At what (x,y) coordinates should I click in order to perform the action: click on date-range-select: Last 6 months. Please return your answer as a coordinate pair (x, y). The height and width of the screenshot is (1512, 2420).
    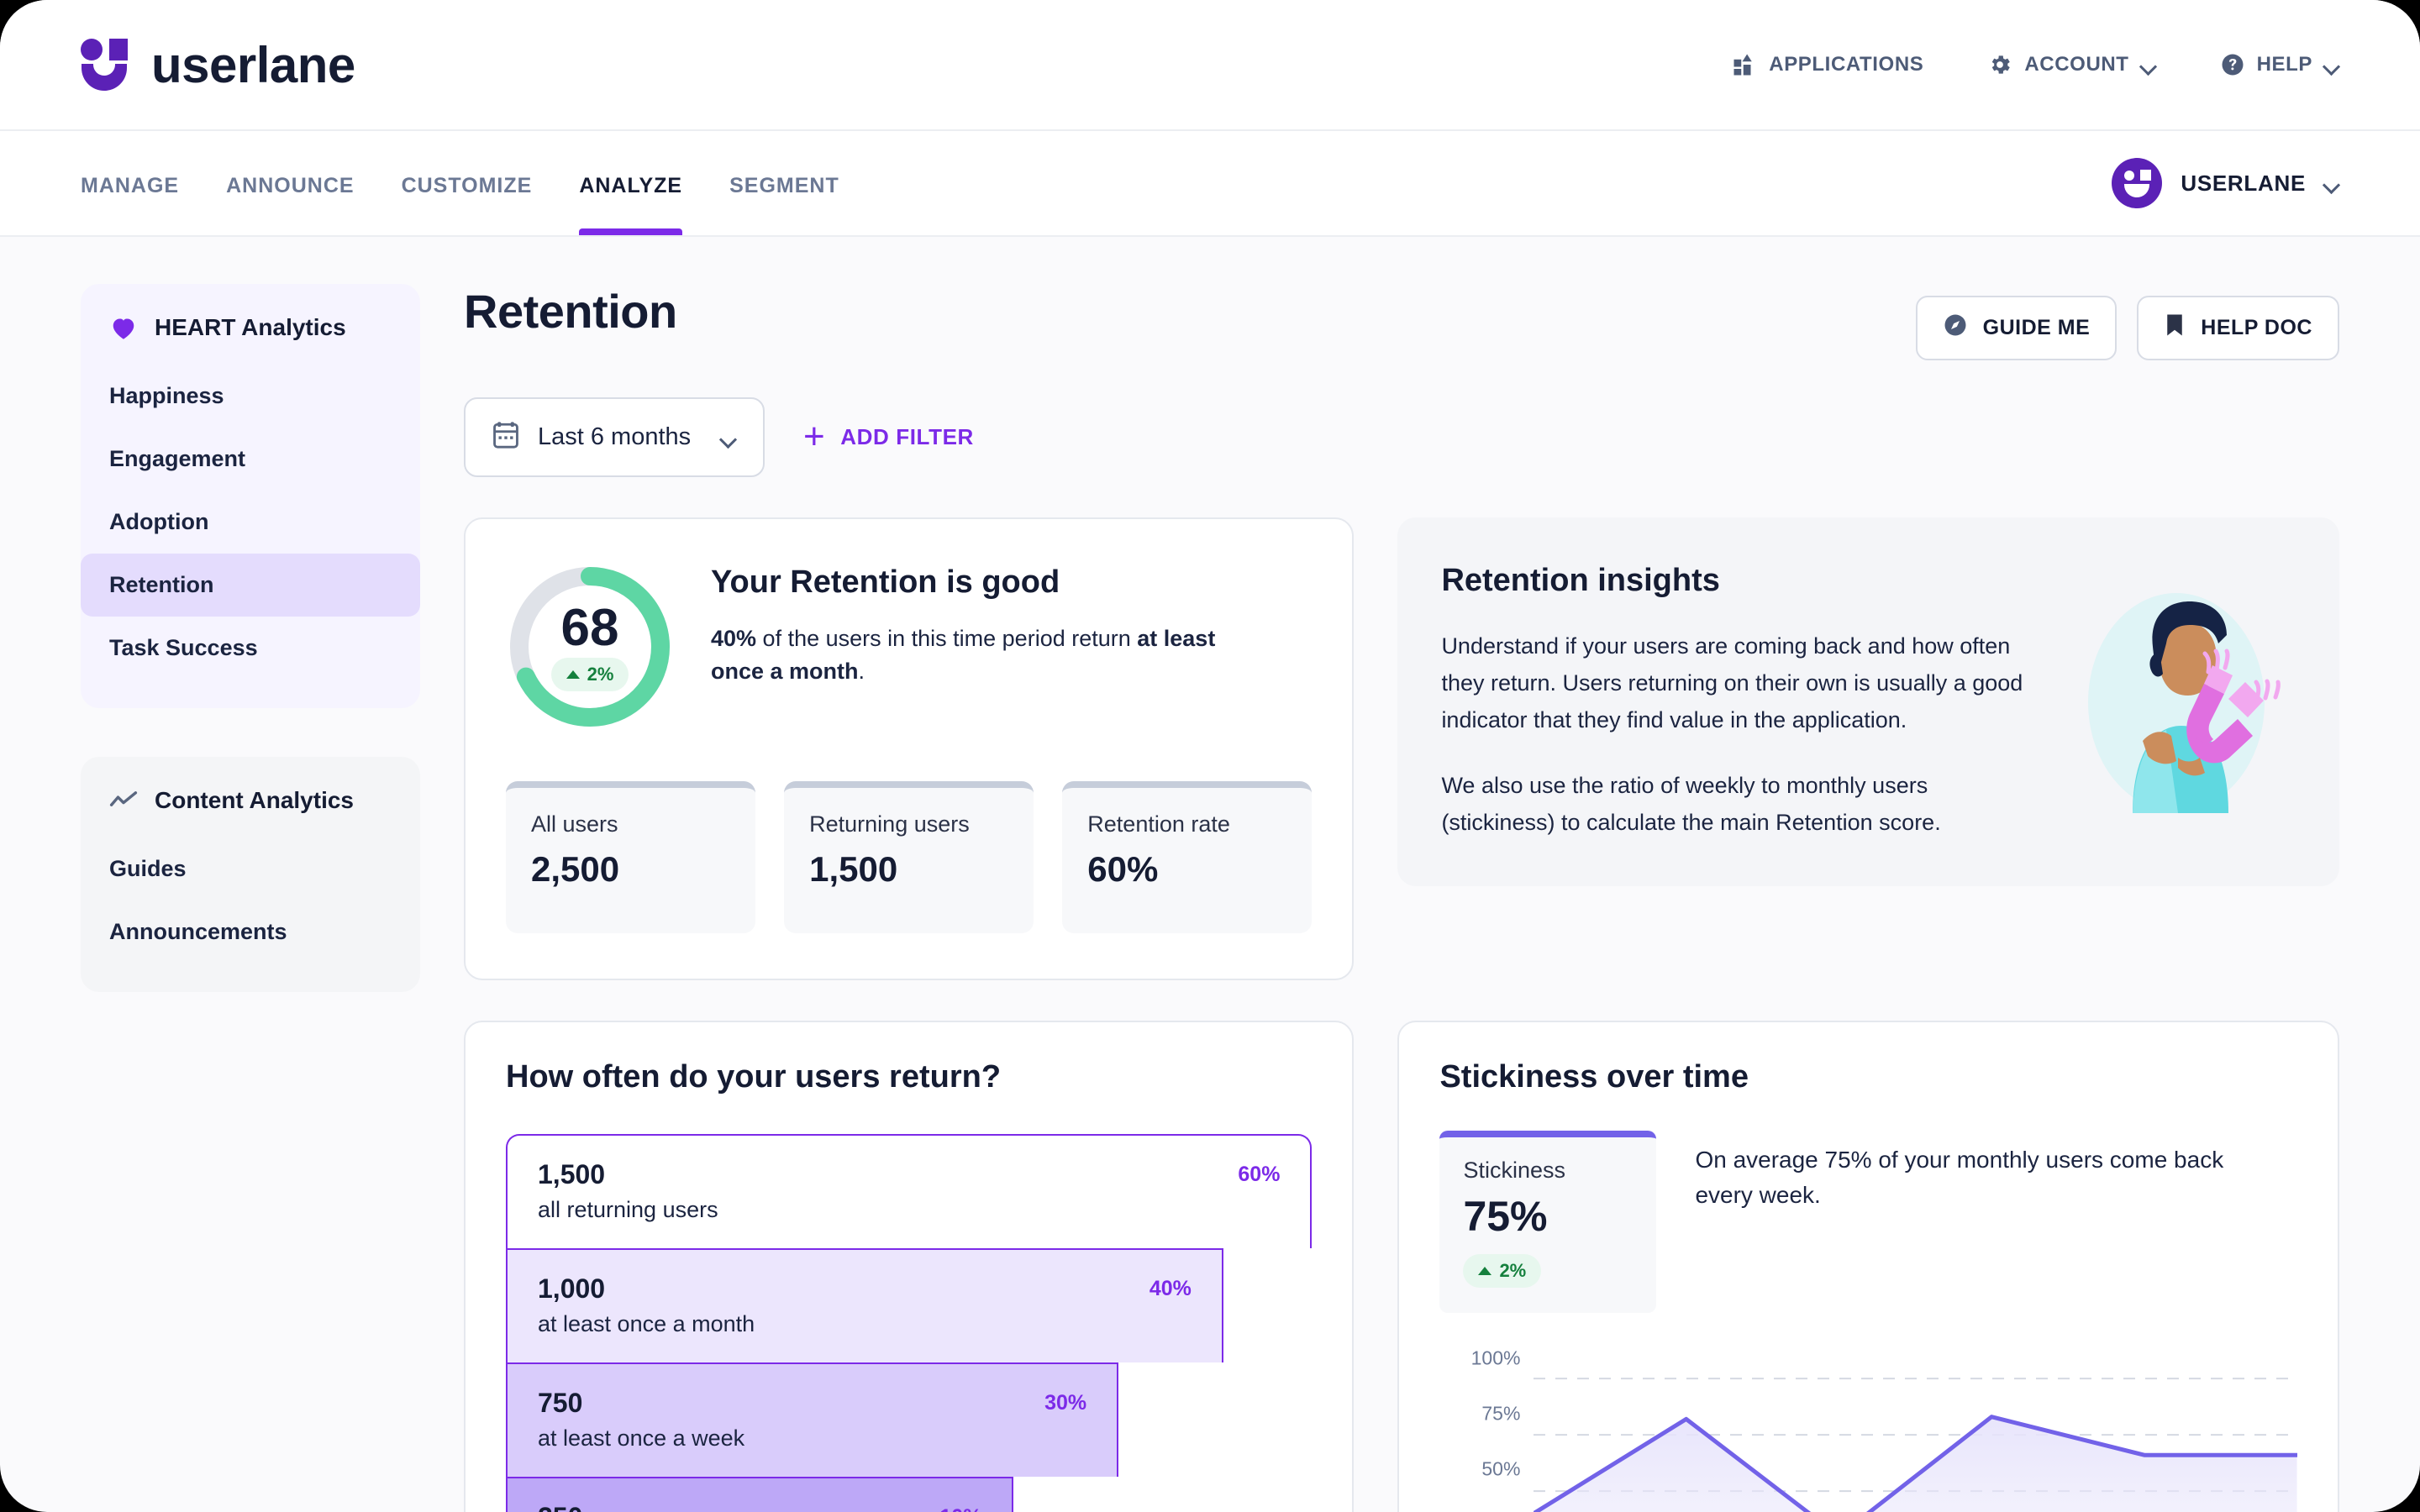
    Looking at the image, I should click on (614, 437).